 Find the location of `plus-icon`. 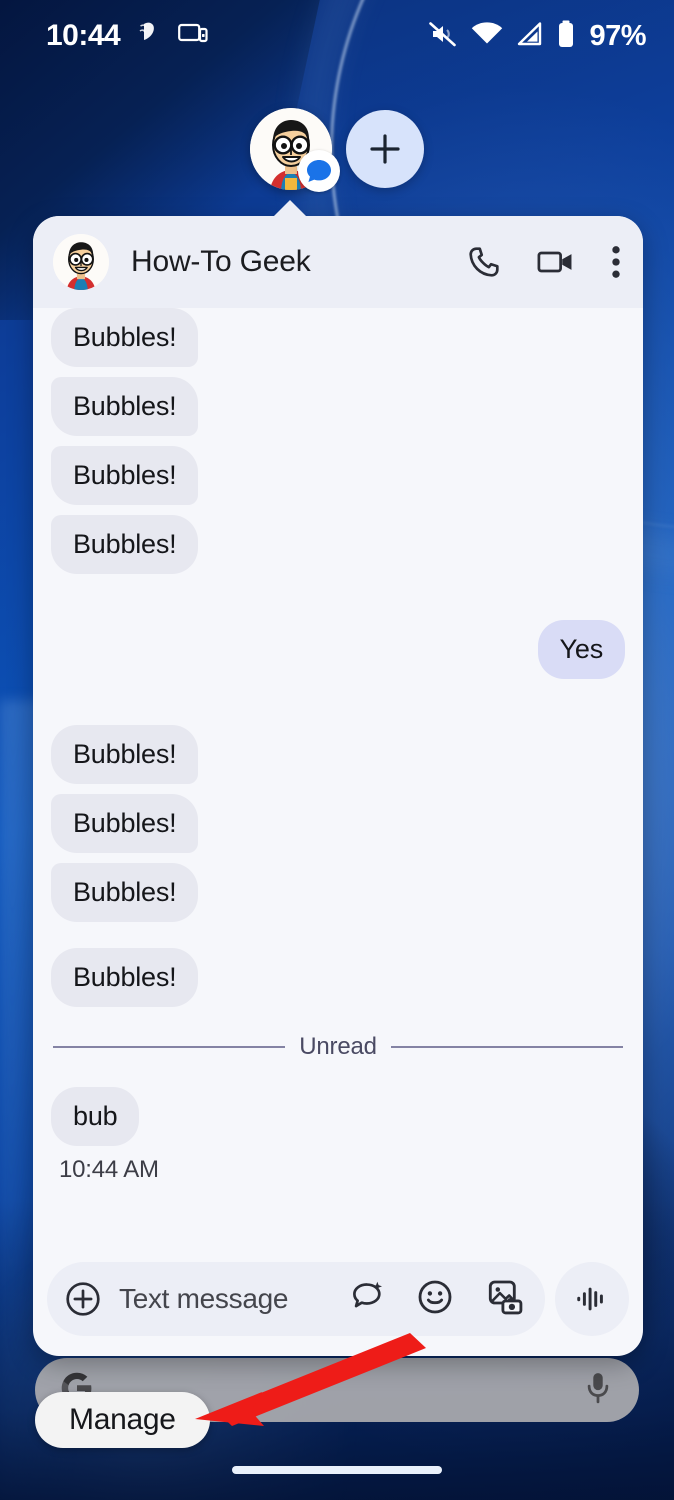

plus-icon is located at coordinates (385, 149).